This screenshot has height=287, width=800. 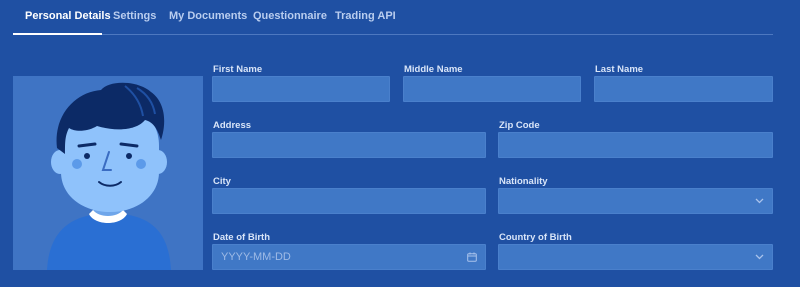 What do you see at coordinates (635, 201) in the screenshot?
I see `nationality-select` at bounding box center [635, 201].